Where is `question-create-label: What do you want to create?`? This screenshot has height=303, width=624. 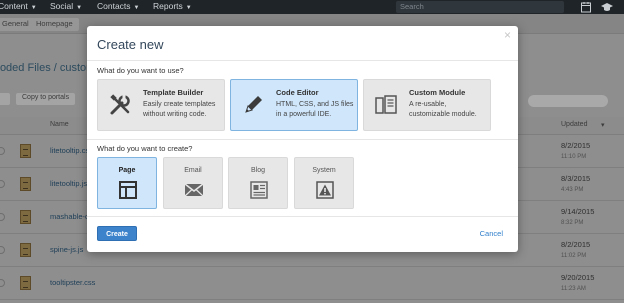
question-create-label: What do you want to create? is located at coordinates (145, 148).